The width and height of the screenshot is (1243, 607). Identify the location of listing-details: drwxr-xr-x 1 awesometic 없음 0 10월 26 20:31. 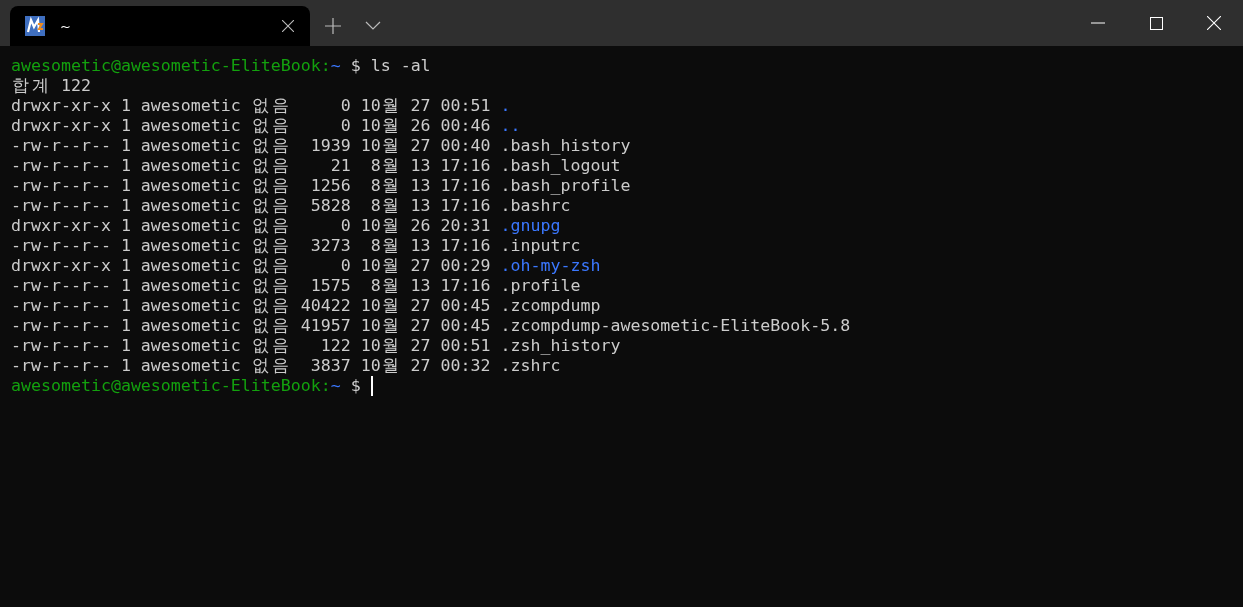
(251, 226).